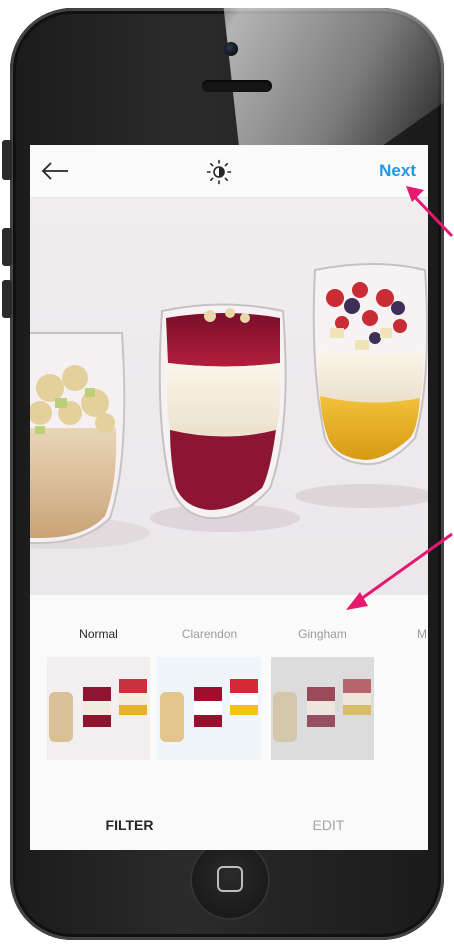 This screenshot has height=945, width=454. Describe the element at coordinates (219, 172) in the screenshot. I see `brightness-icon` at that location.